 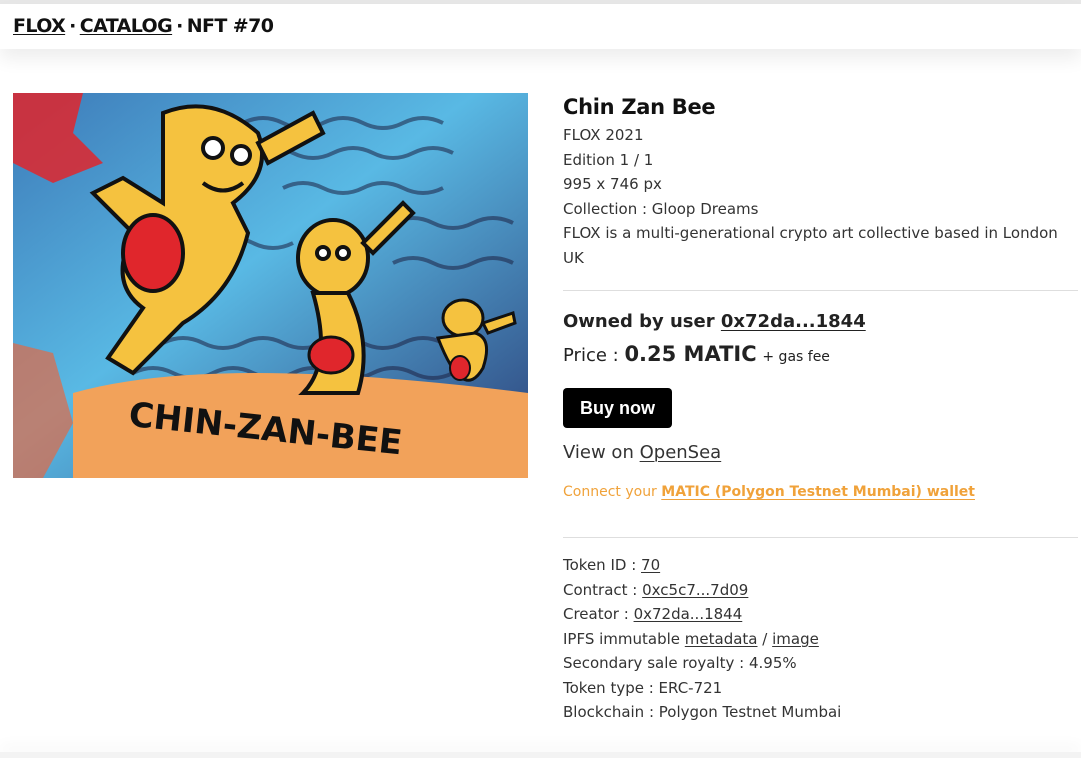 I want to click on view-on-marketplace: View on OpenSea, so click(x=820, y=453).